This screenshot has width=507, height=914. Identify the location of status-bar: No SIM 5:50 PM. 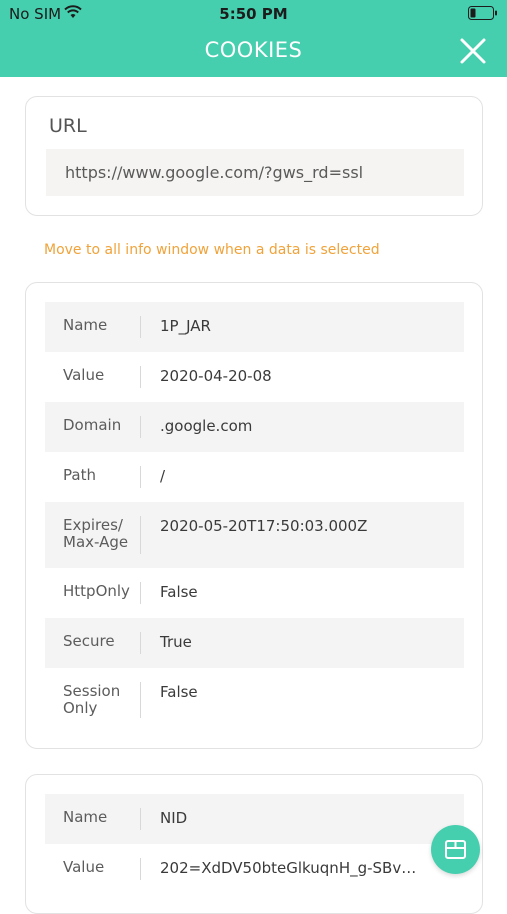
(253, 14).